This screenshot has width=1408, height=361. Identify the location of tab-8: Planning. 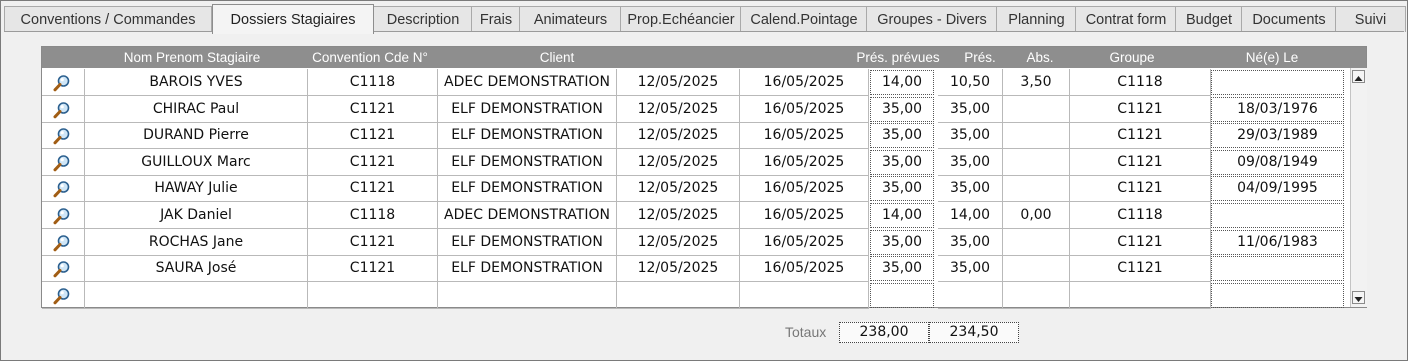
(1036, 19).